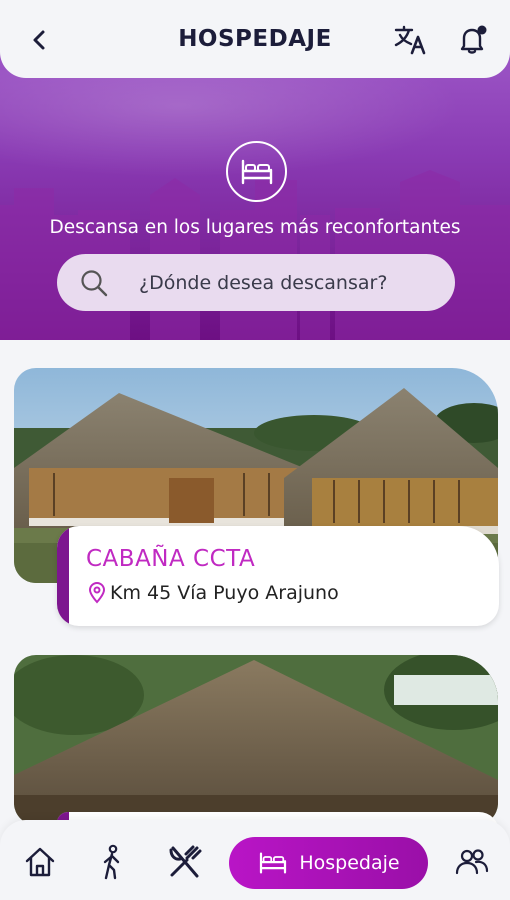 Image resolution: width=510 pixels, height=900 pixels. Describe the element at coordinates (224, 593) in the screenshot. I see `listing-location-text: Km 45 Vía Puyo Arajuno` at that location.